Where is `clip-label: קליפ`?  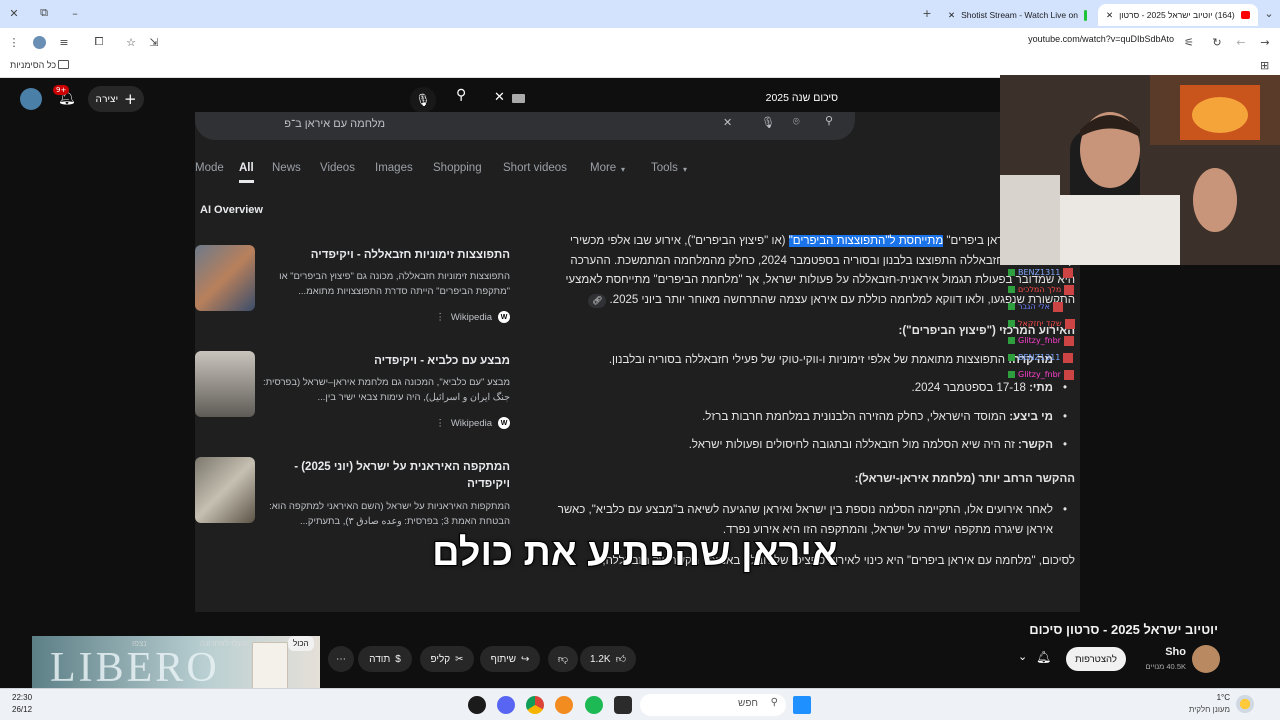 clip-label: קליפ is located at coordinates (440, 659).